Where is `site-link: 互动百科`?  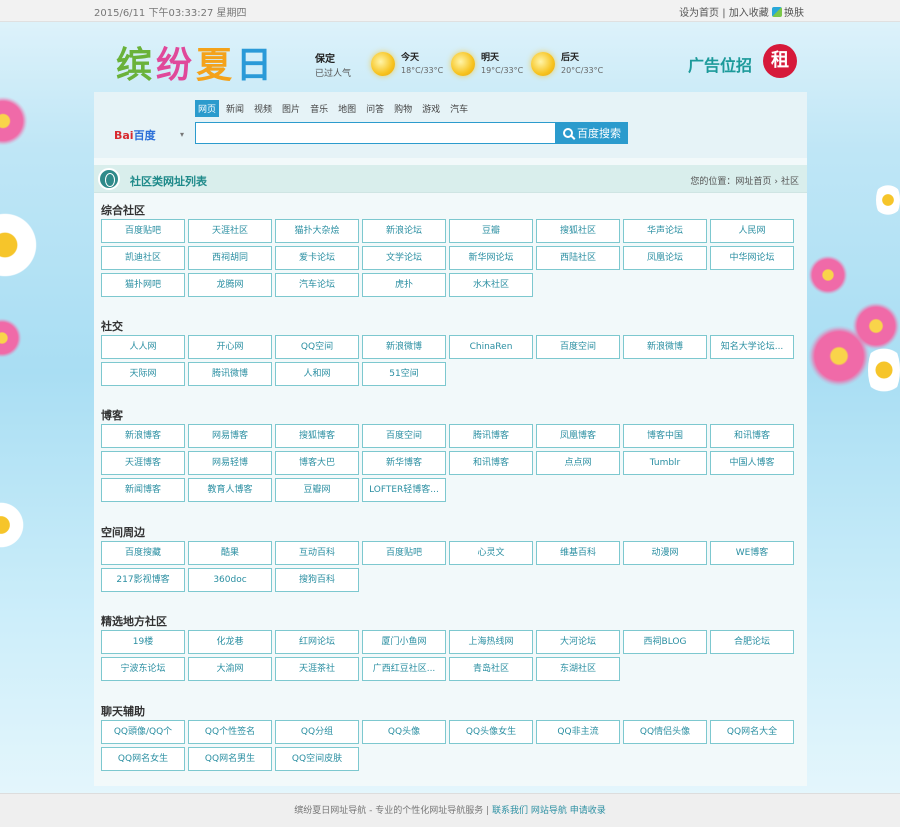
site-link: 互动百科 is located at coordinates (317, 553).